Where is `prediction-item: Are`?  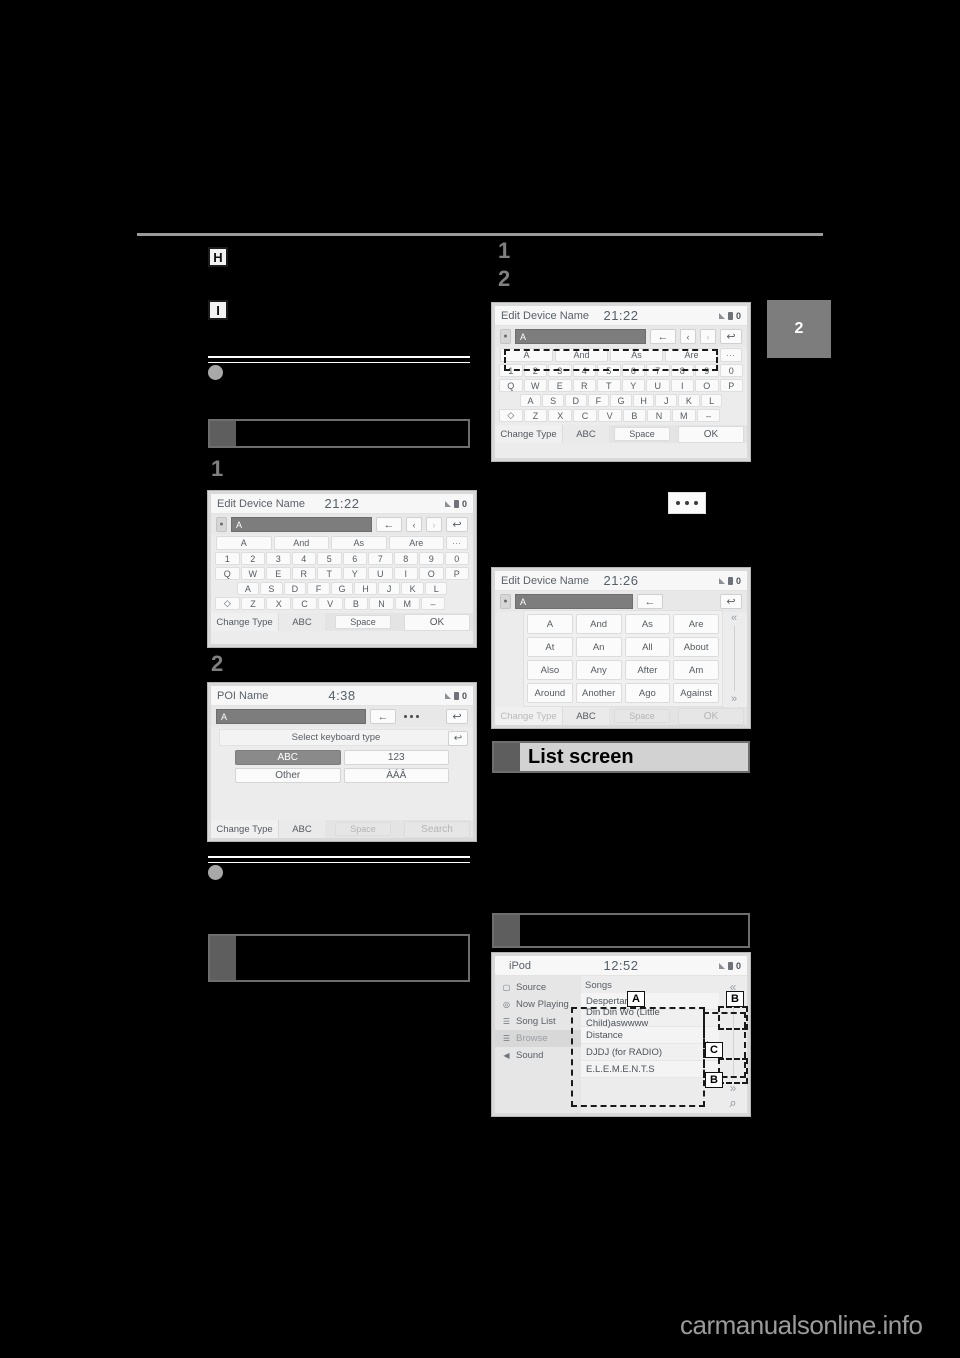 prediction-item: Are is located at coordinates (696, 624).